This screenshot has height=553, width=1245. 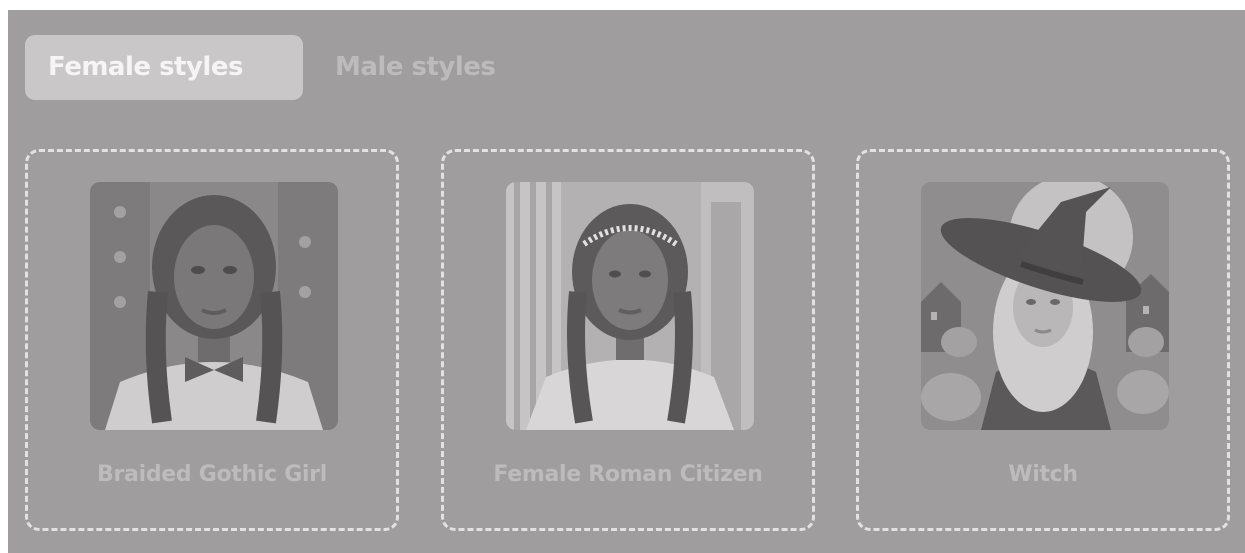 I want to click on style-card-label: Braided Gothic Girl, so click(x=212, y=474).